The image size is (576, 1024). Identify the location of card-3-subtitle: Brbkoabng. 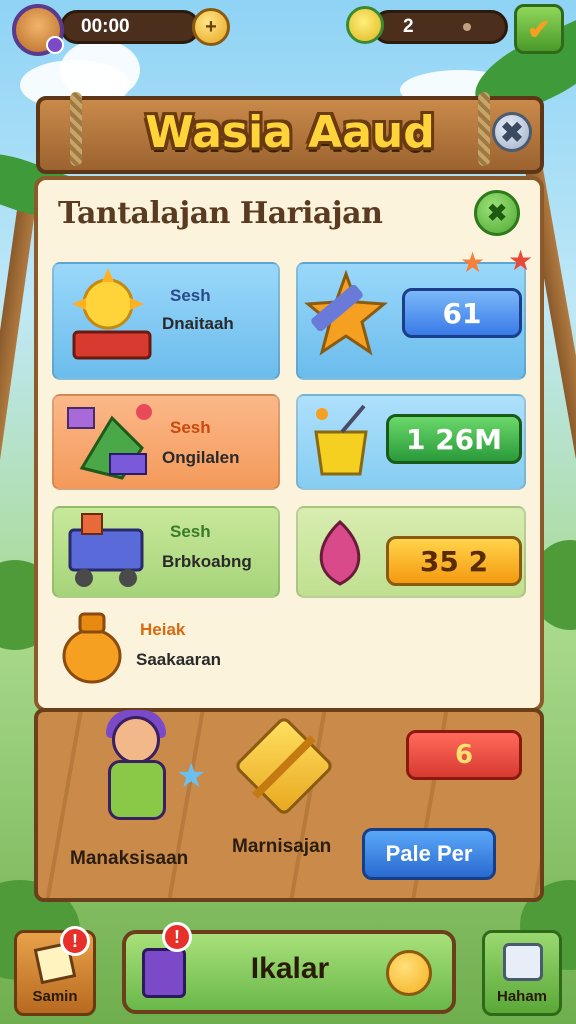
(207, 561).